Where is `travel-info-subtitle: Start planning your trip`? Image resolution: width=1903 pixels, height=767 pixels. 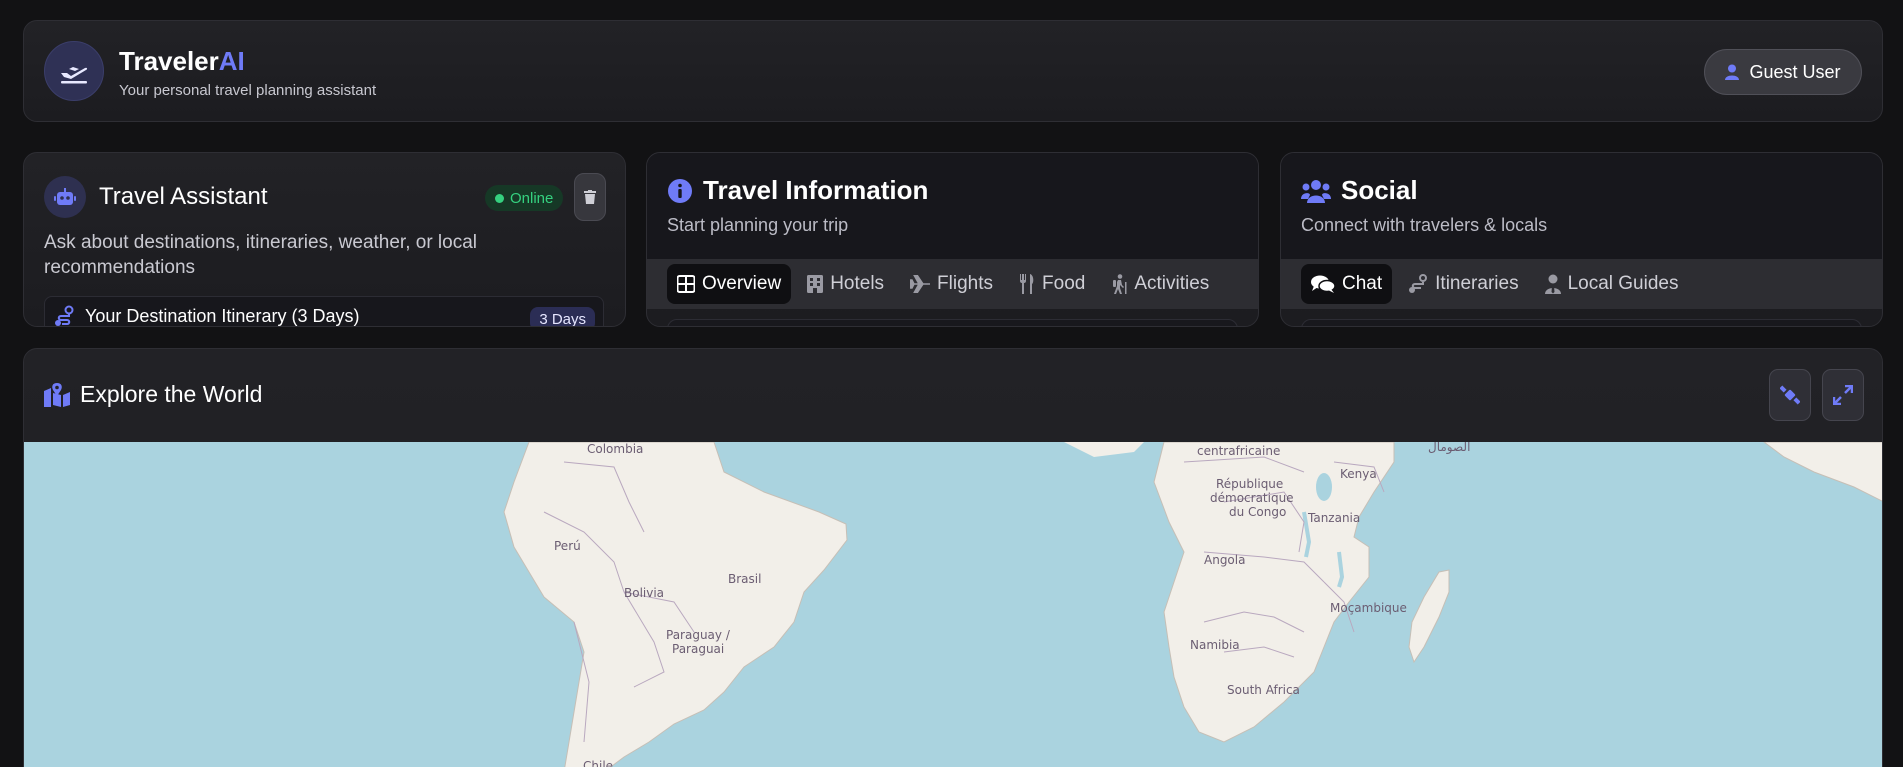 travel-info-subtitle: Start planning your trip is located at coordinates (758, 225).